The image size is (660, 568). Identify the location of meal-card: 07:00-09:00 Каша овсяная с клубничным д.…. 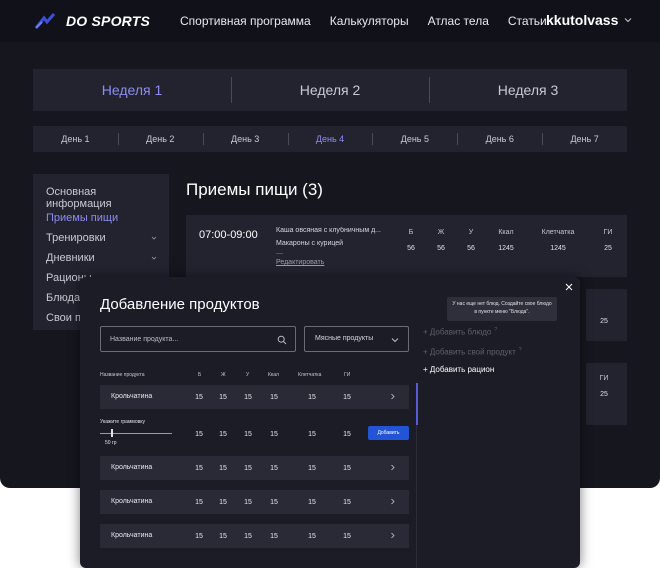
(406, 246).